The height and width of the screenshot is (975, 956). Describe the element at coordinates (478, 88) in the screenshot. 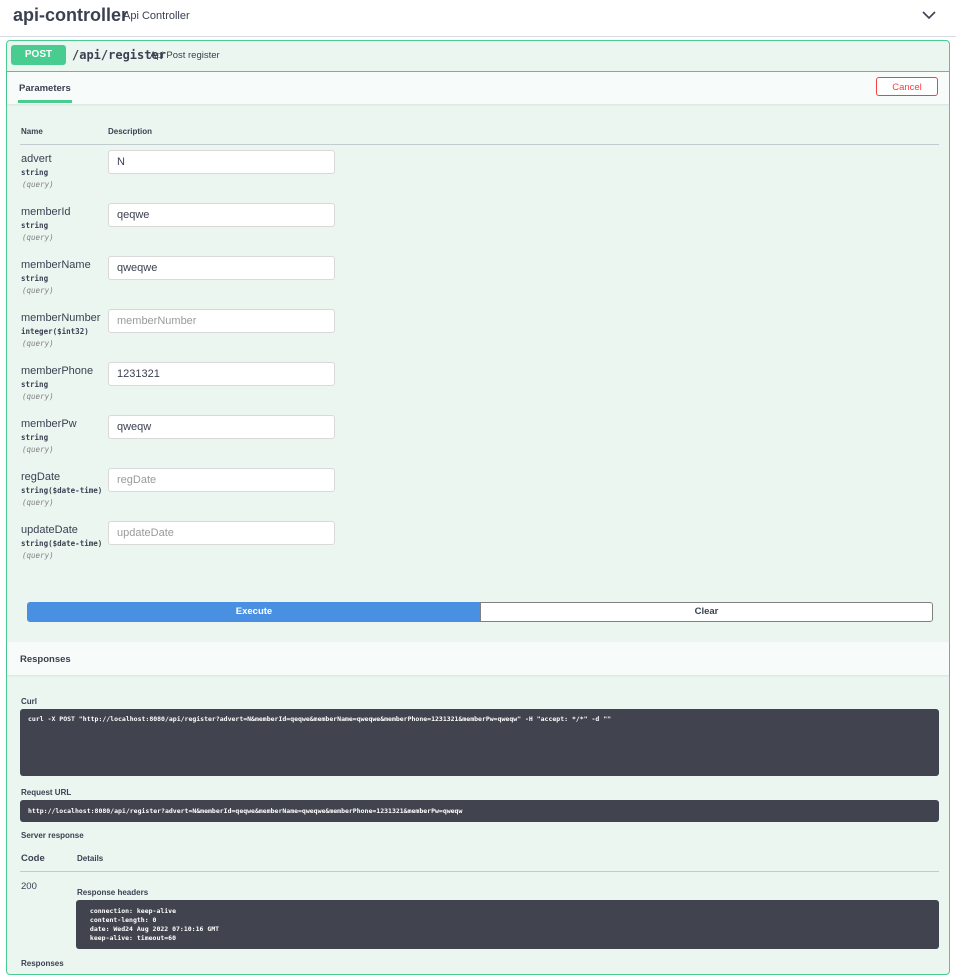

I see `parameters-header: Parameters` at that location.